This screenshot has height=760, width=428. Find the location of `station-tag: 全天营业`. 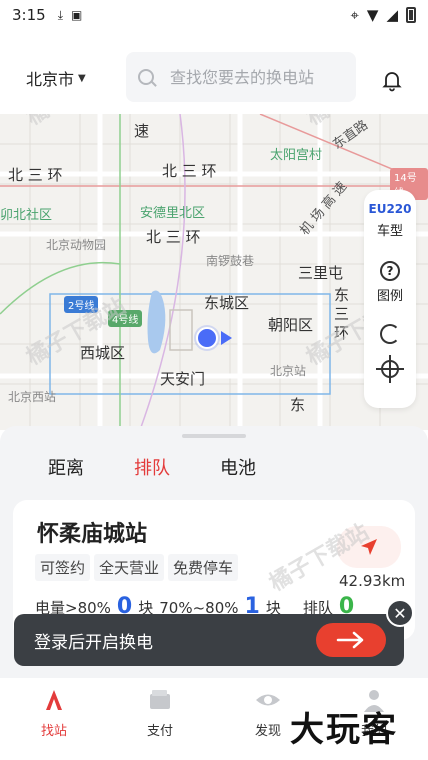

station-tag: 全天营业 is located at coordinates (129, 567).